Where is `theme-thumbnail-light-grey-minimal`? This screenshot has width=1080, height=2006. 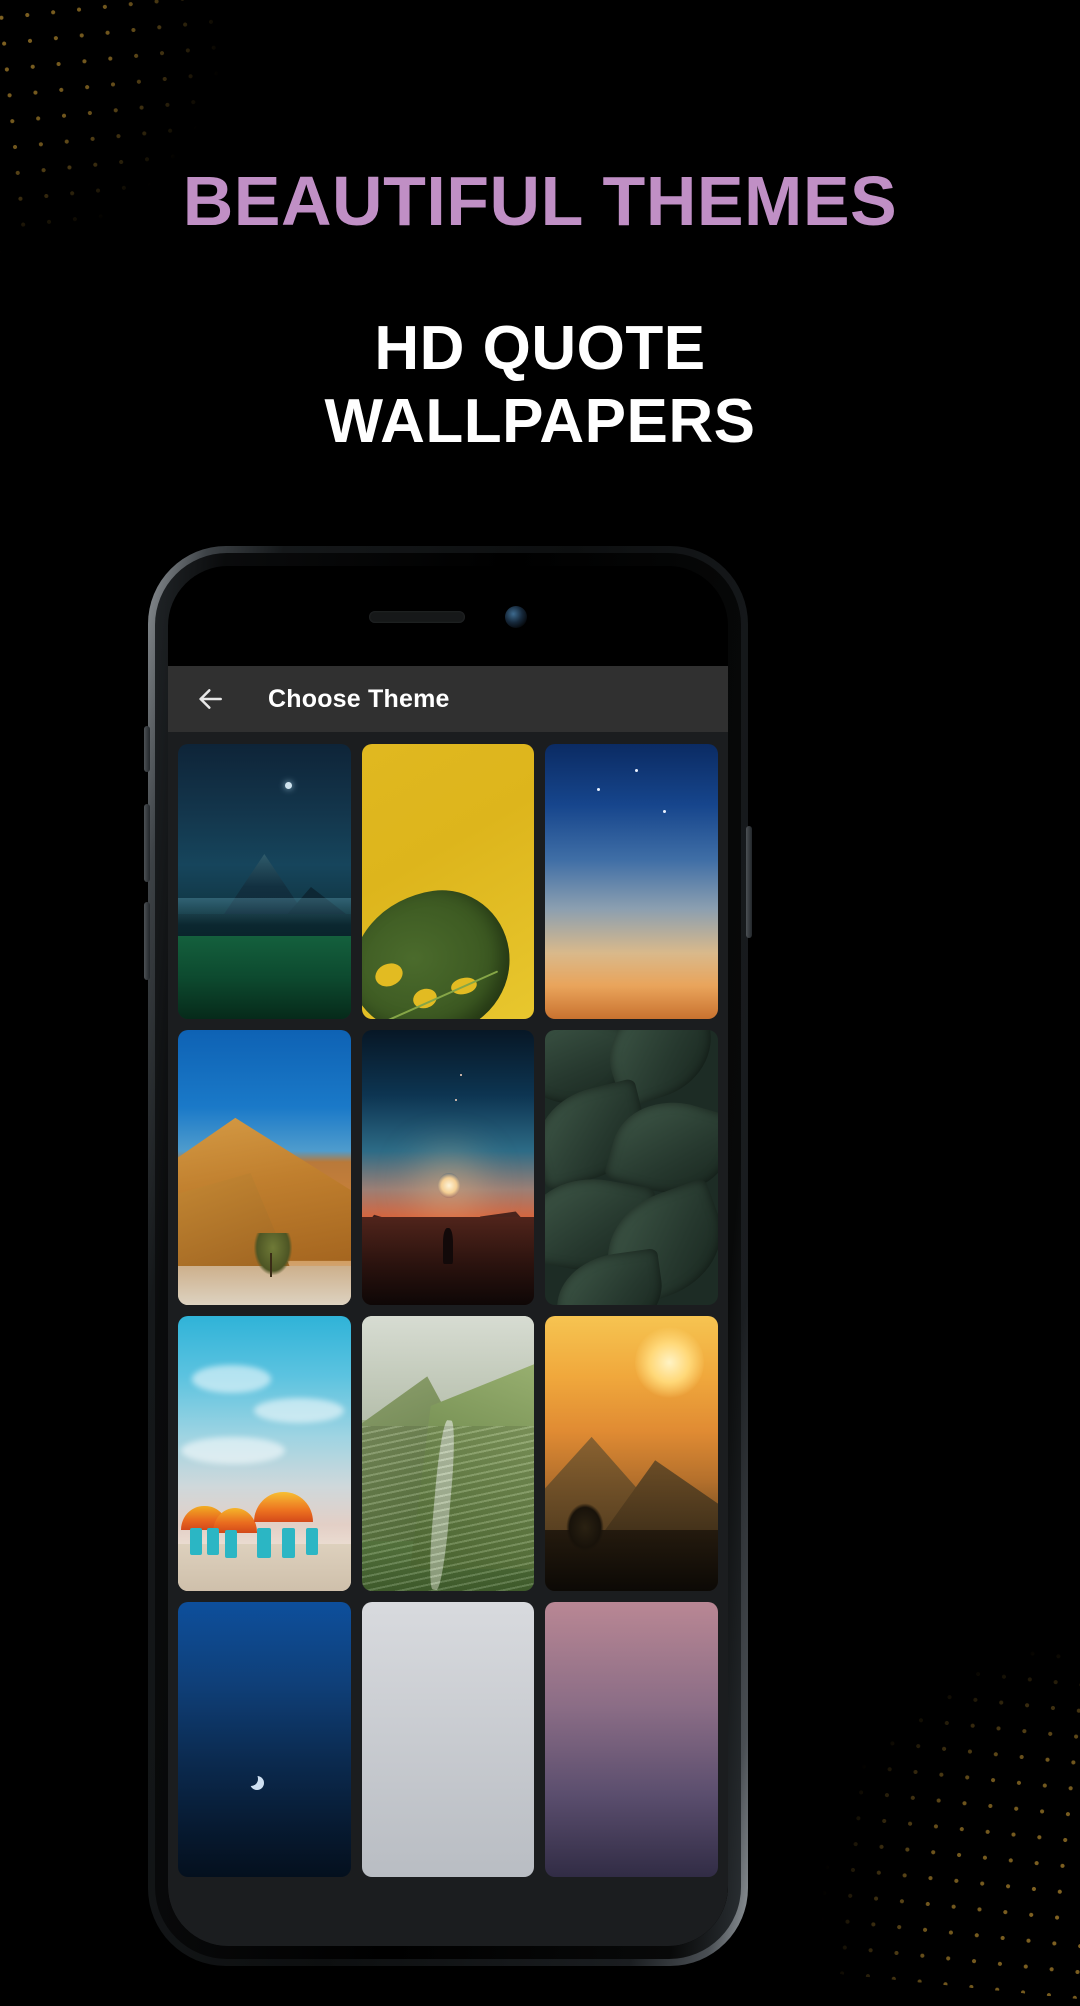
theme-thumbnail-light-grey-minimal is located at coordinates (448, 1739).